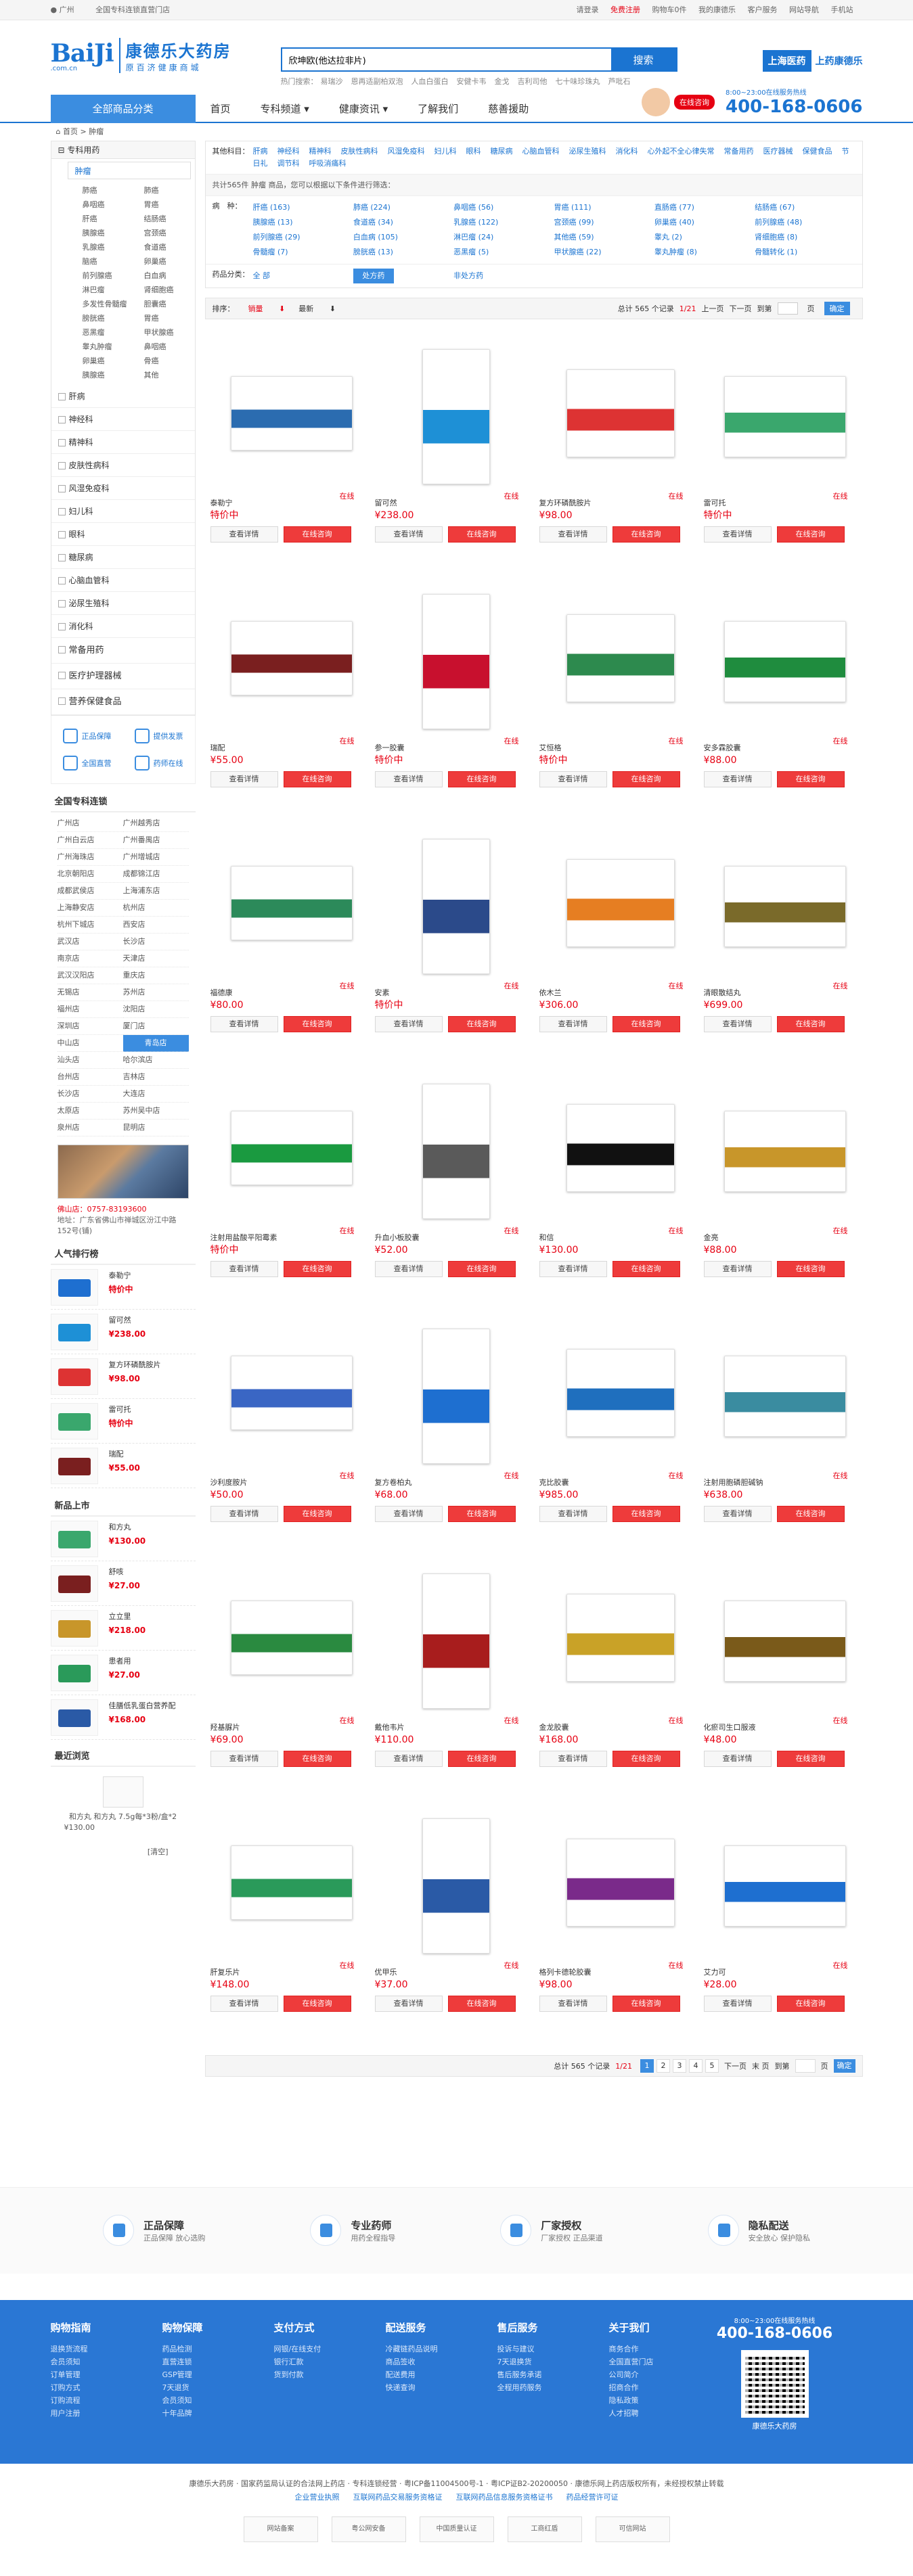 This screenshot has height=2576, width=913. Describe the element at coordinates (107, 2349) in the screenshot. I see `footer-link: 退换货流程` at that location.